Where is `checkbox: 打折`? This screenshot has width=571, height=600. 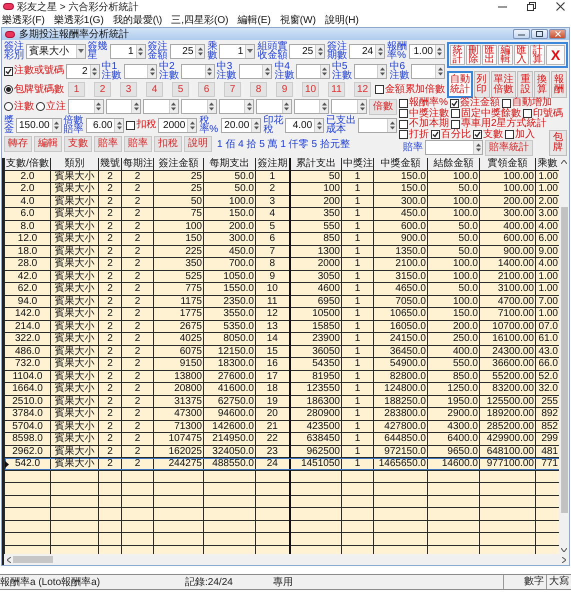
checkbox: 打折 is located at coordinates (414, 135).